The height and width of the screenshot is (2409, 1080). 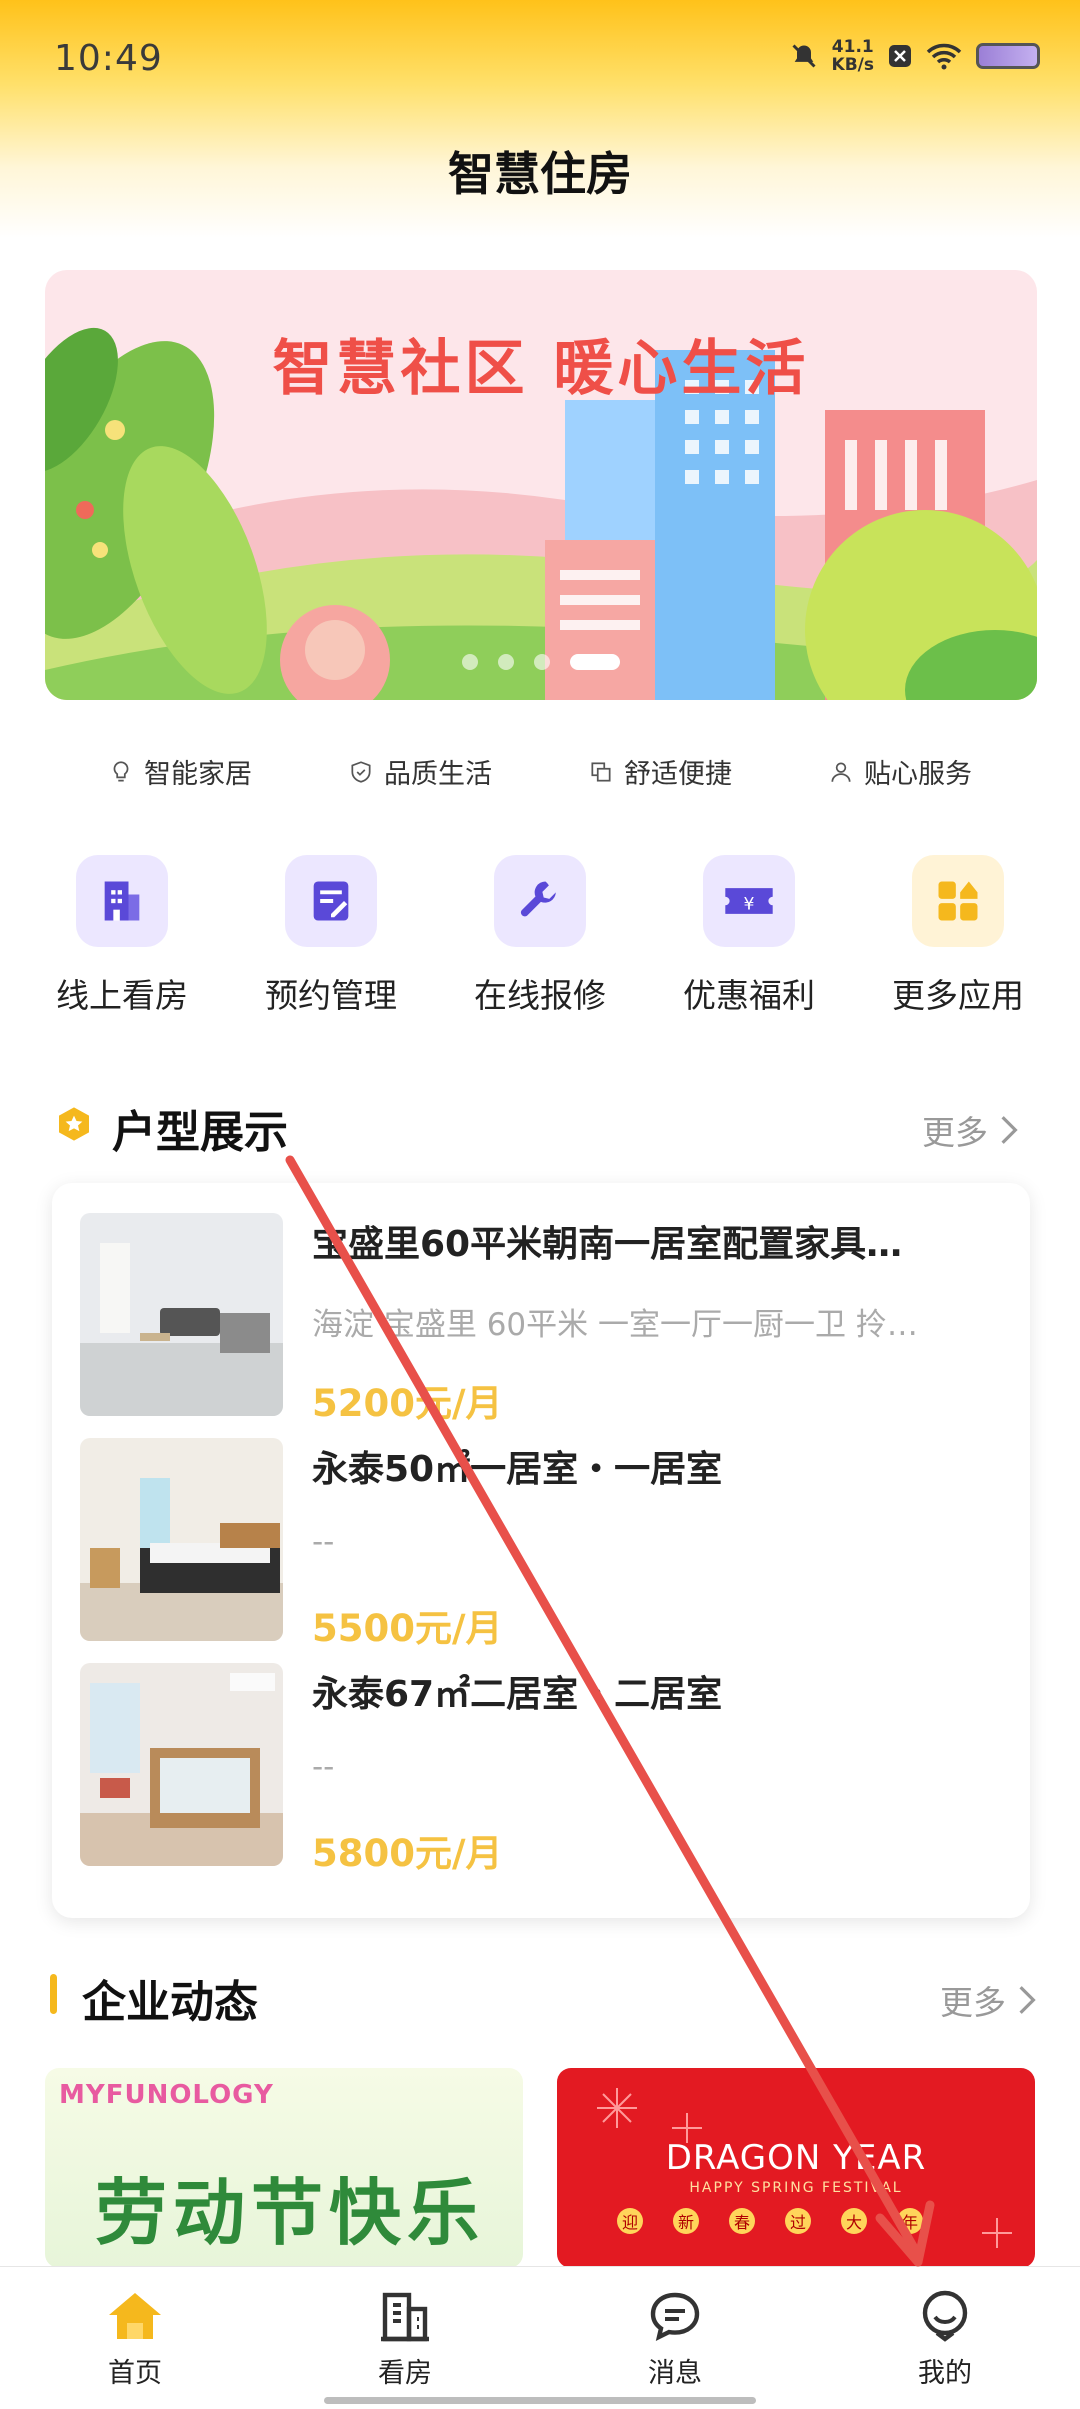 I want to click on house-price: 5200元/月, so click(x=407, y=1403).